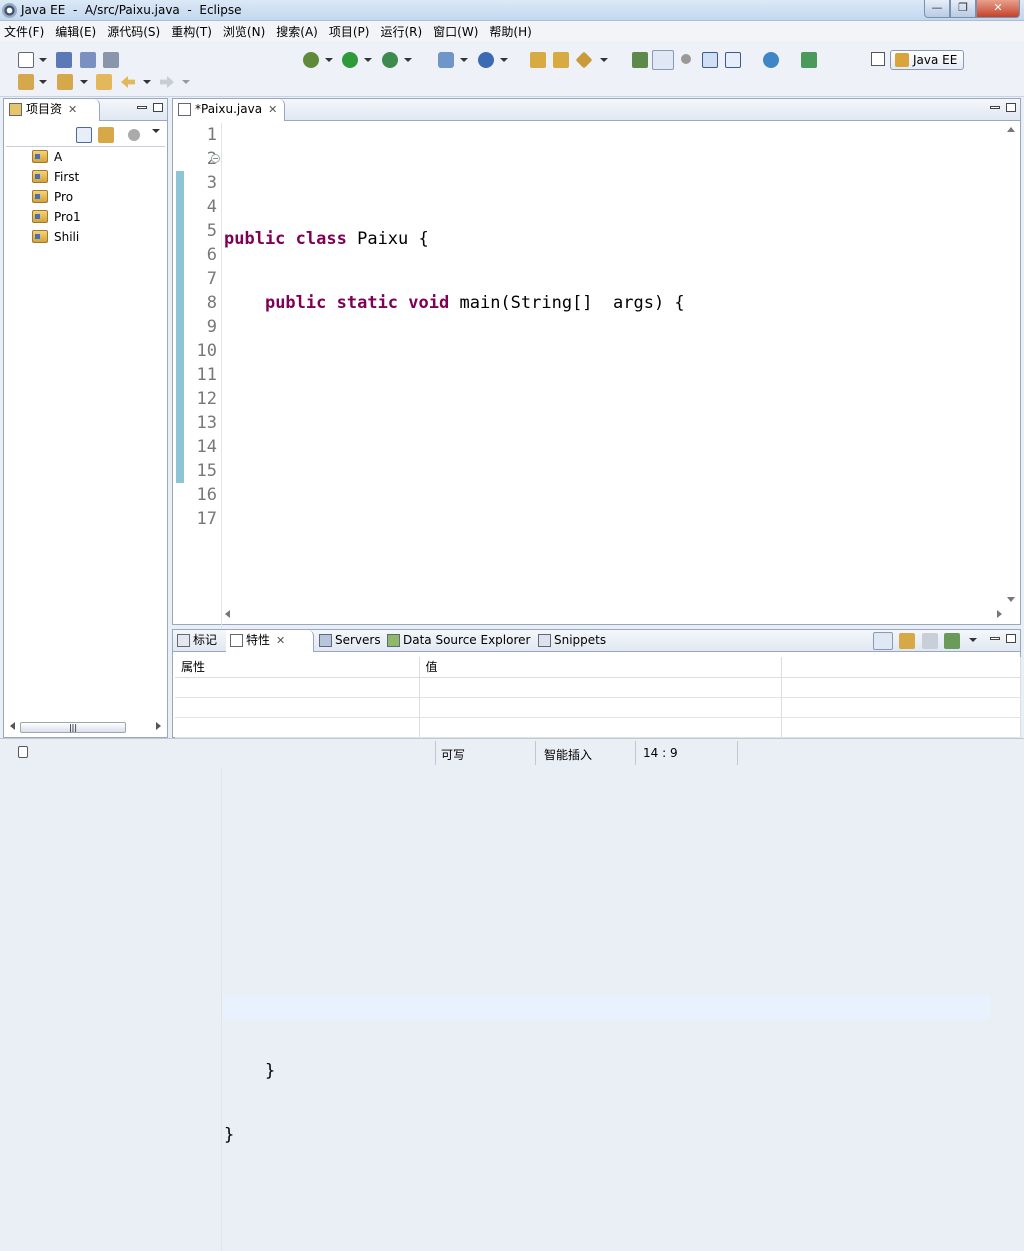 This screenshot has width=1024, height=1251. I want to click on block-selection-icon, so click(686, 59).